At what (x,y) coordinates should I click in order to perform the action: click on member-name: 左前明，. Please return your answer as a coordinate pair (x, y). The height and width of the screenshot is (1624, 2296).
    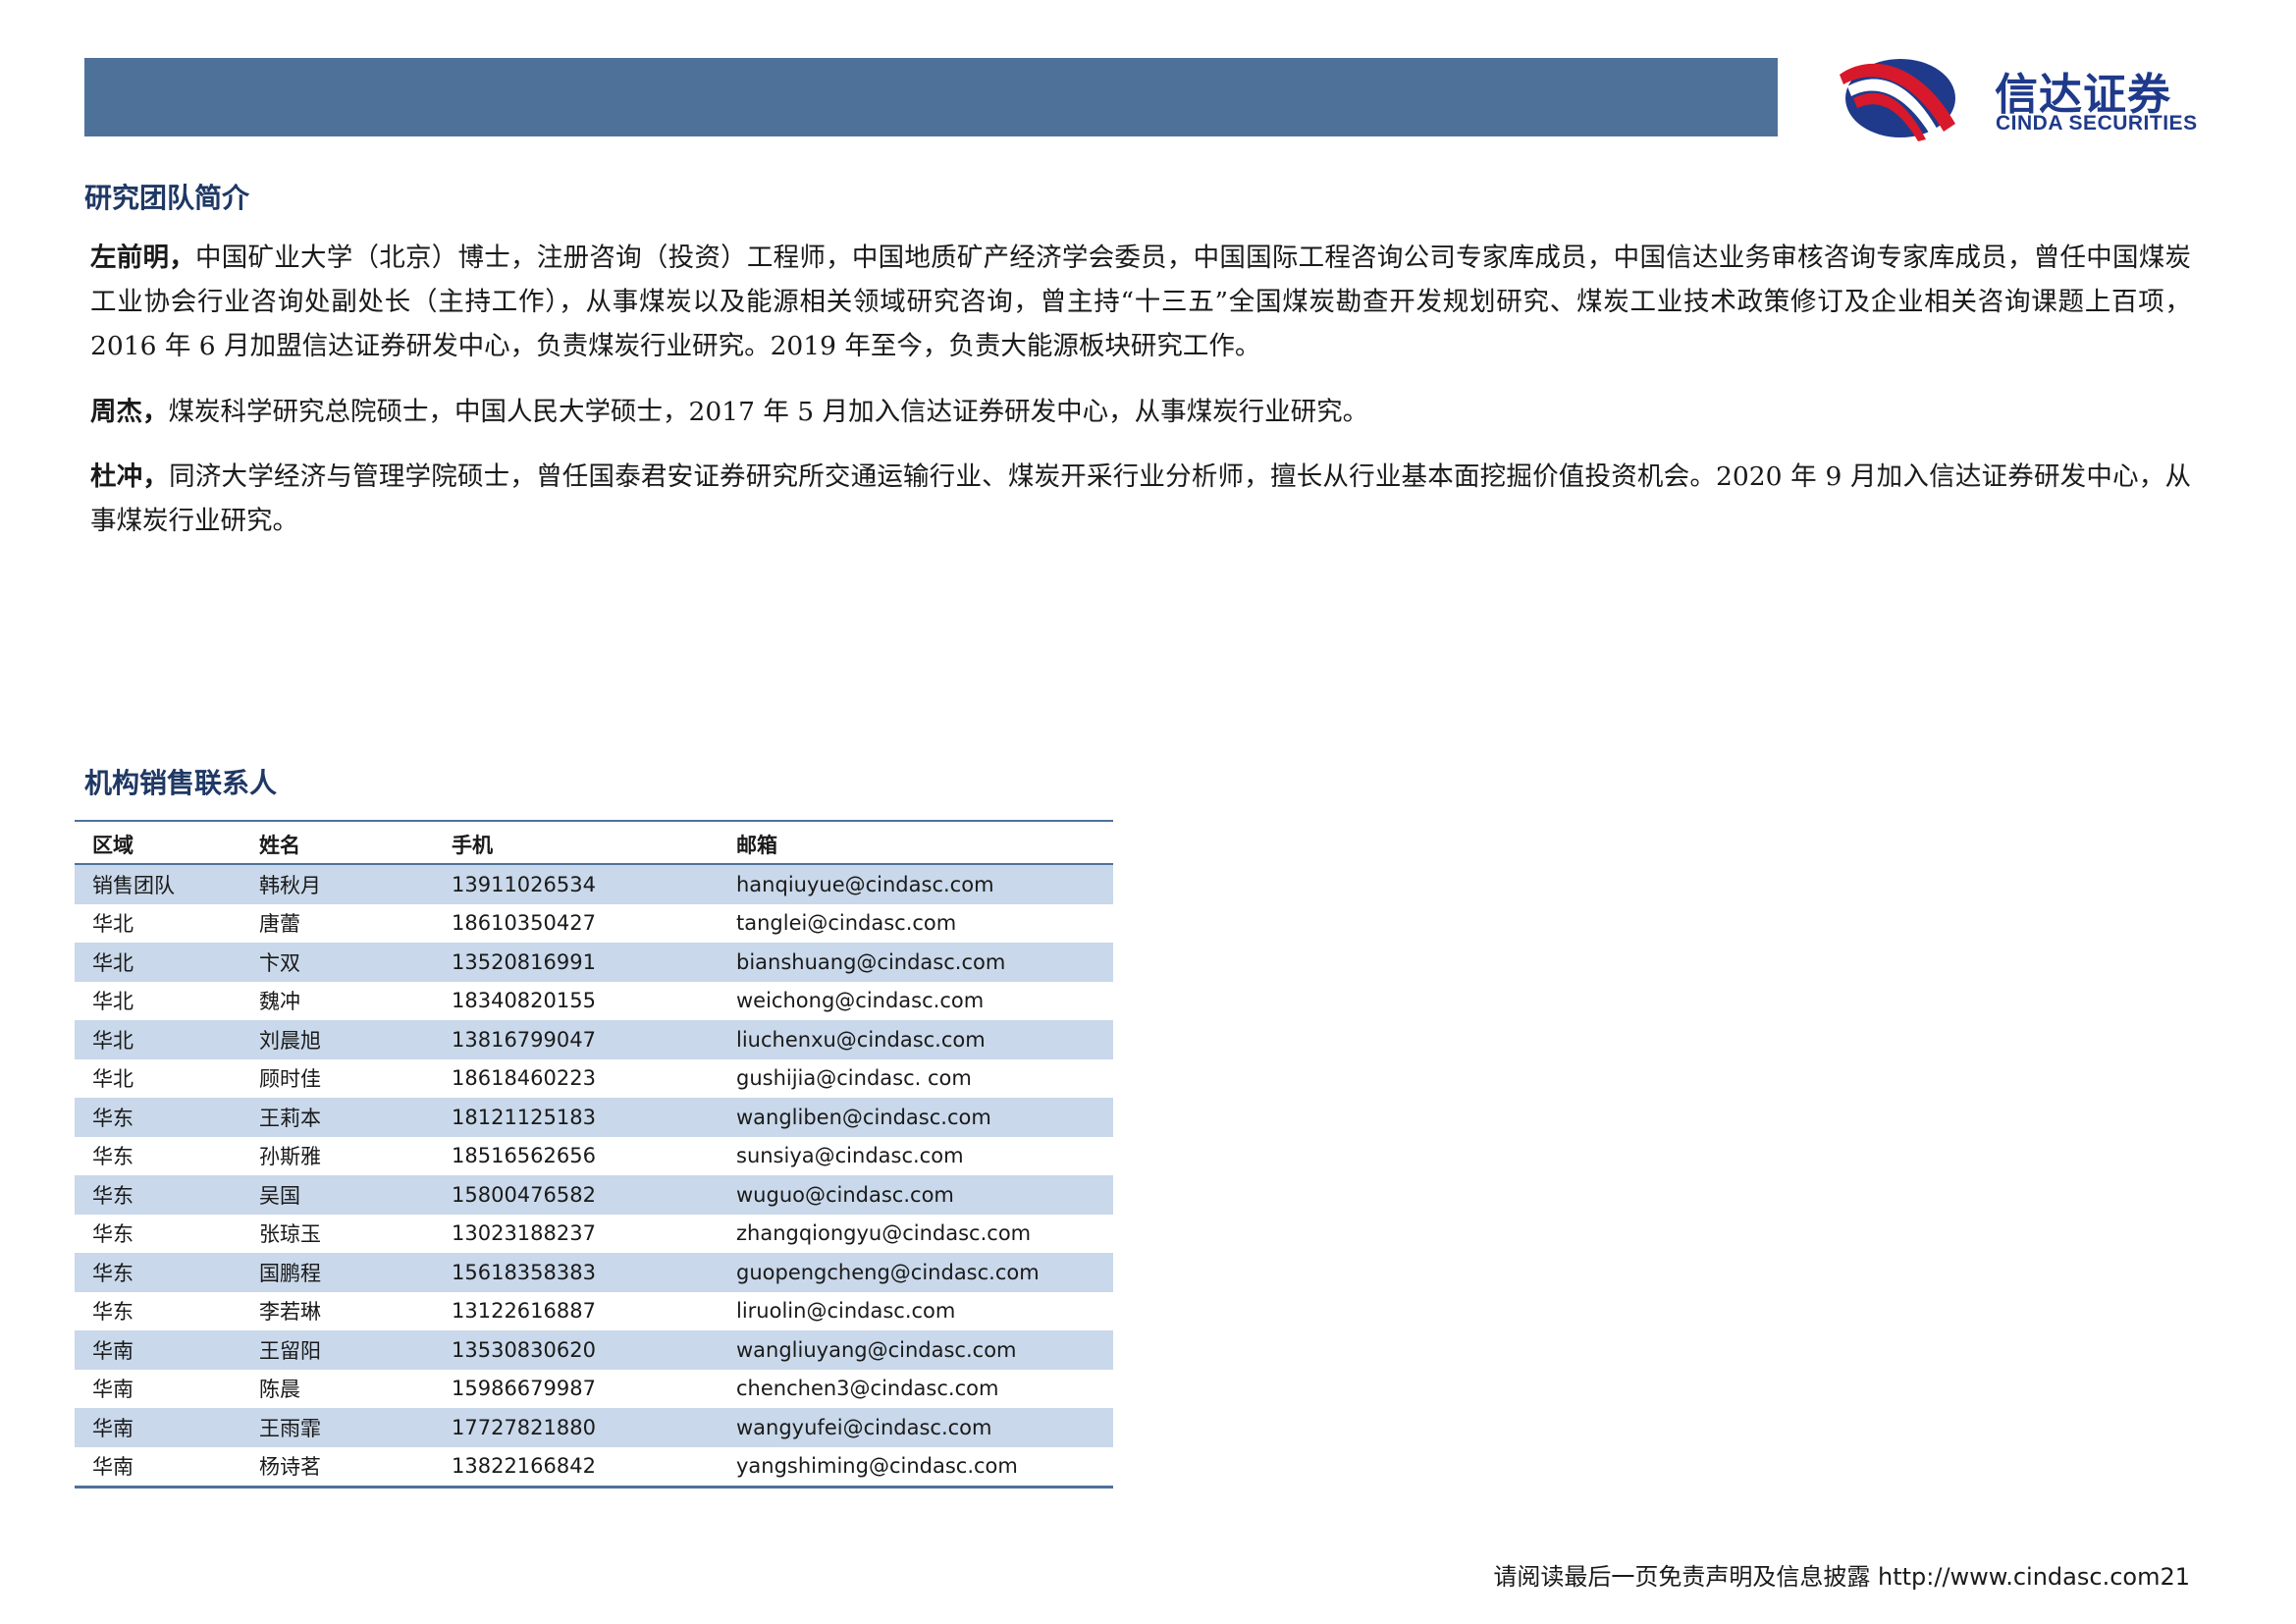
    Looking at the image, I should click on (143, 258).